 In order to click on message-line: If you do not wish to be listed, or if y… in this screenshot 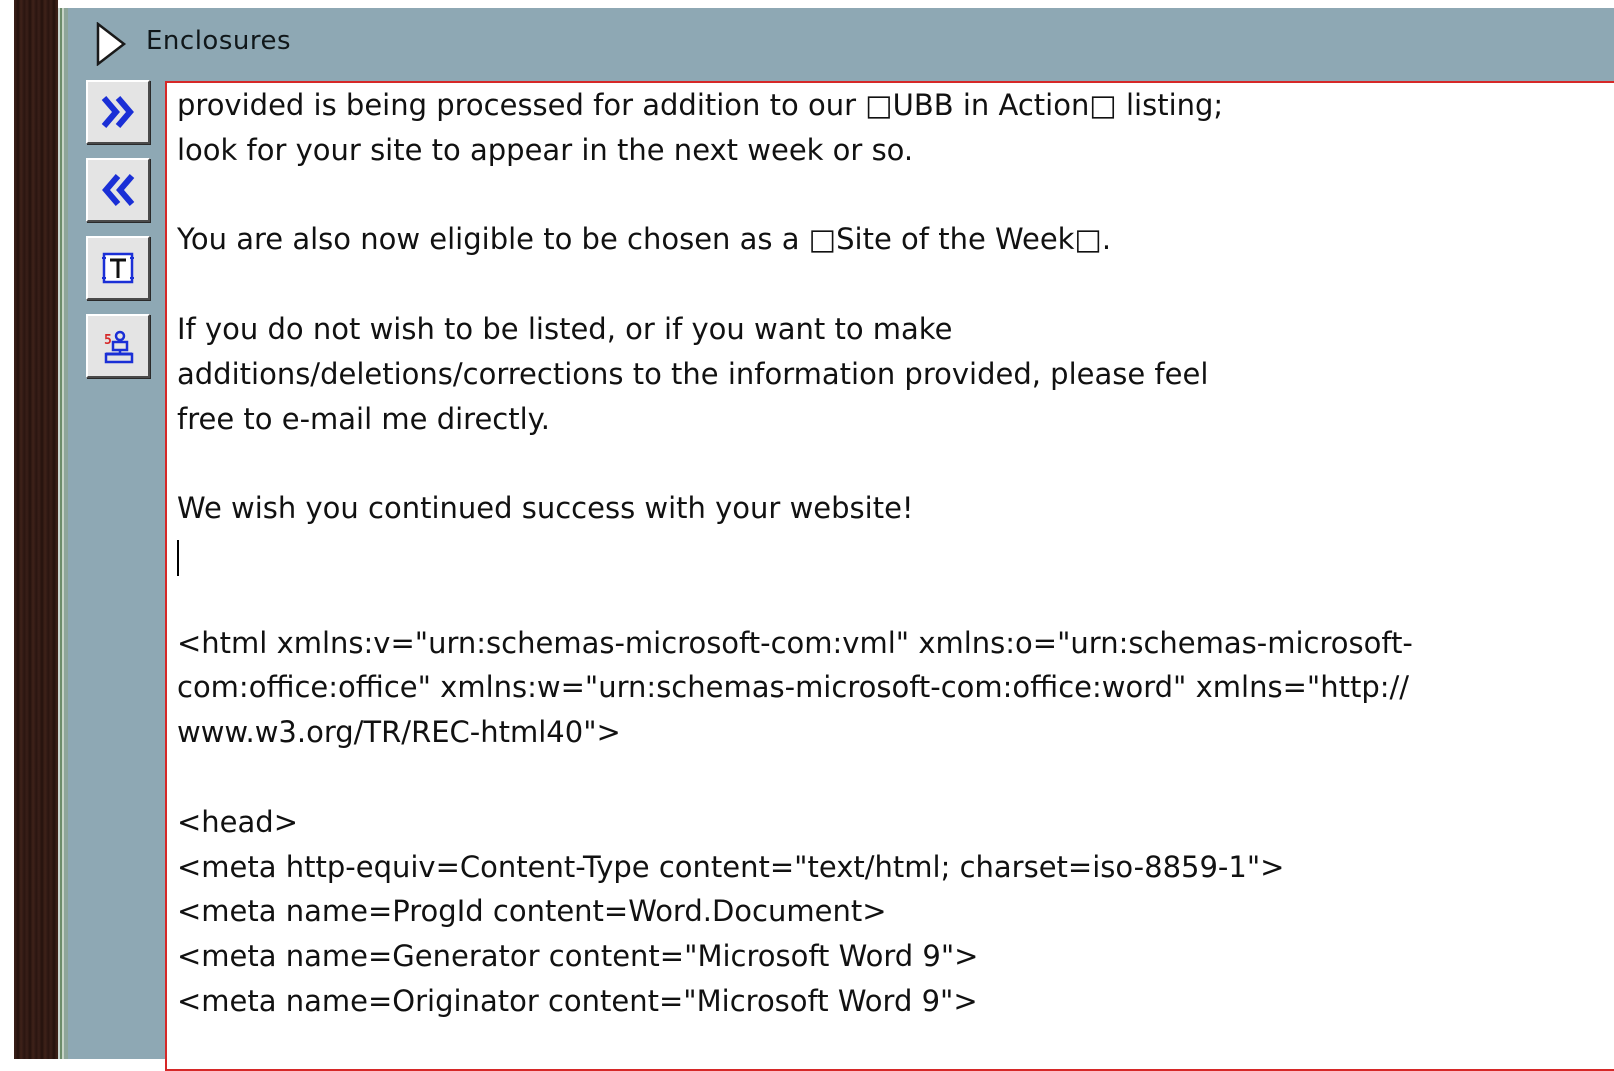, I will do `click(565, 328)`.